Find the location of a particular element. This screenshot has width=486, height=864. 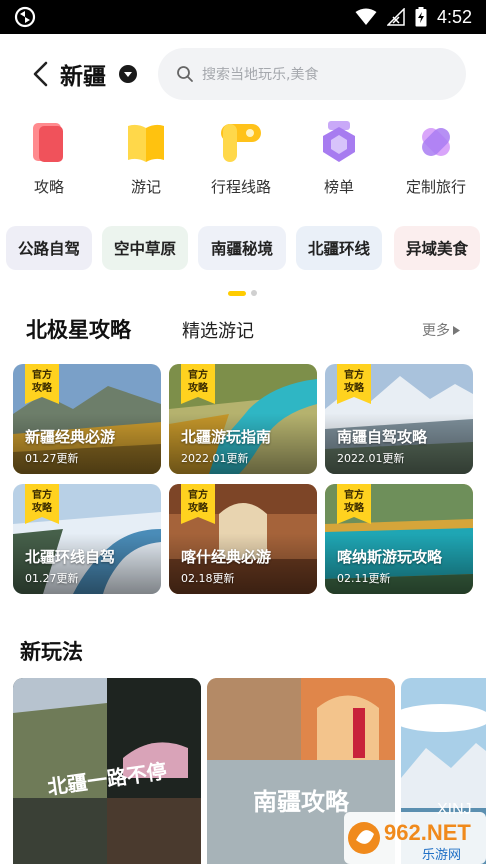

guide-card-title: 喀什经典必游 is located at coordinates (226, 557).